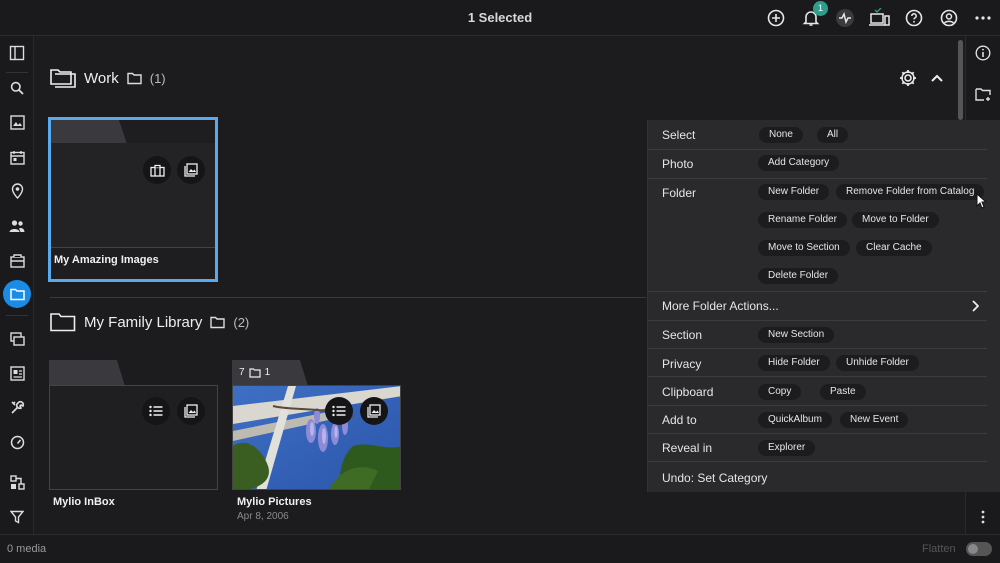 The width and height of the screenshot is (1000, 563). I want to click on subfolder-count: 1, so click(267, 372).